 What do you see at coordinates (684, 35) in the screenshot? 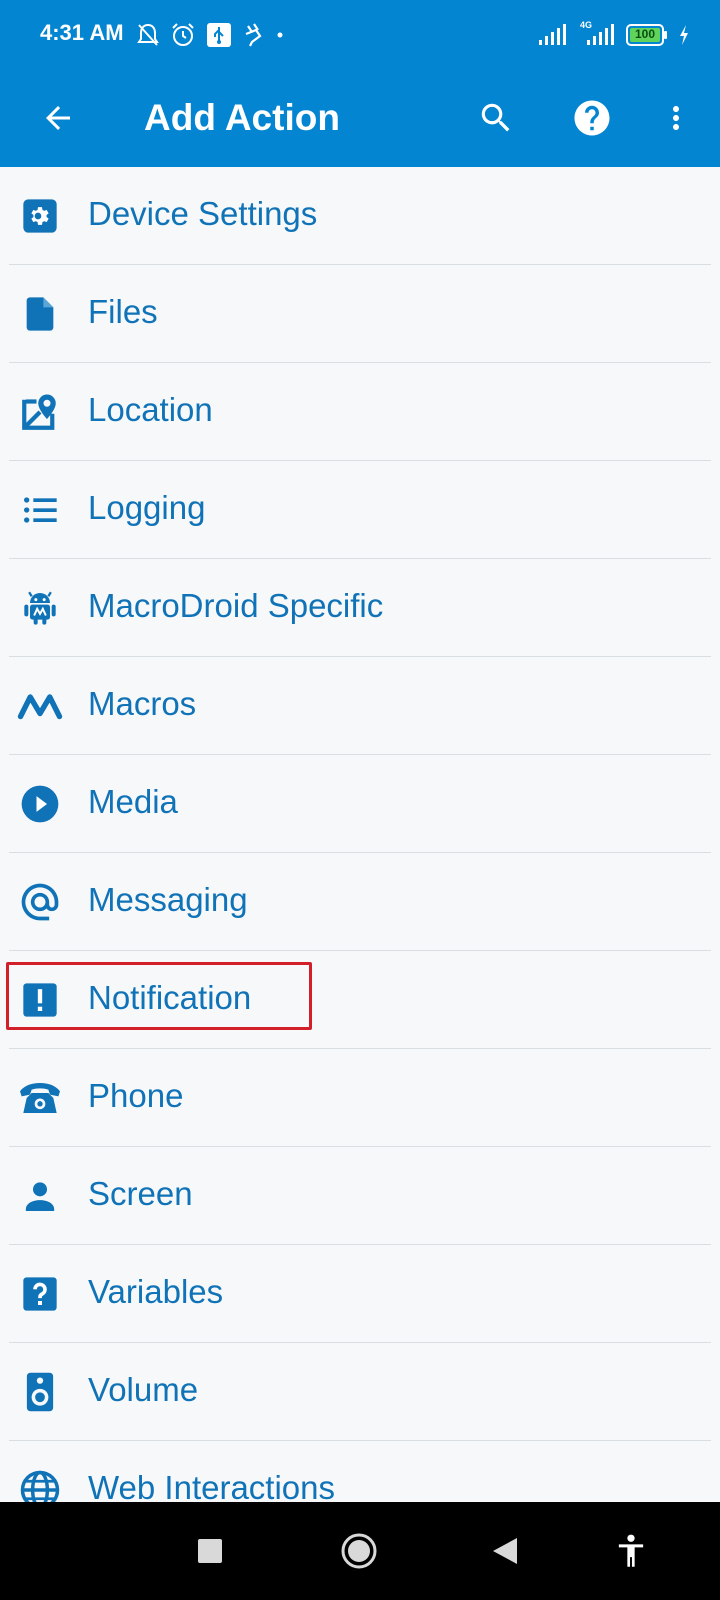
I see `charging-bolt-icon` at bounding box center [684, 35].